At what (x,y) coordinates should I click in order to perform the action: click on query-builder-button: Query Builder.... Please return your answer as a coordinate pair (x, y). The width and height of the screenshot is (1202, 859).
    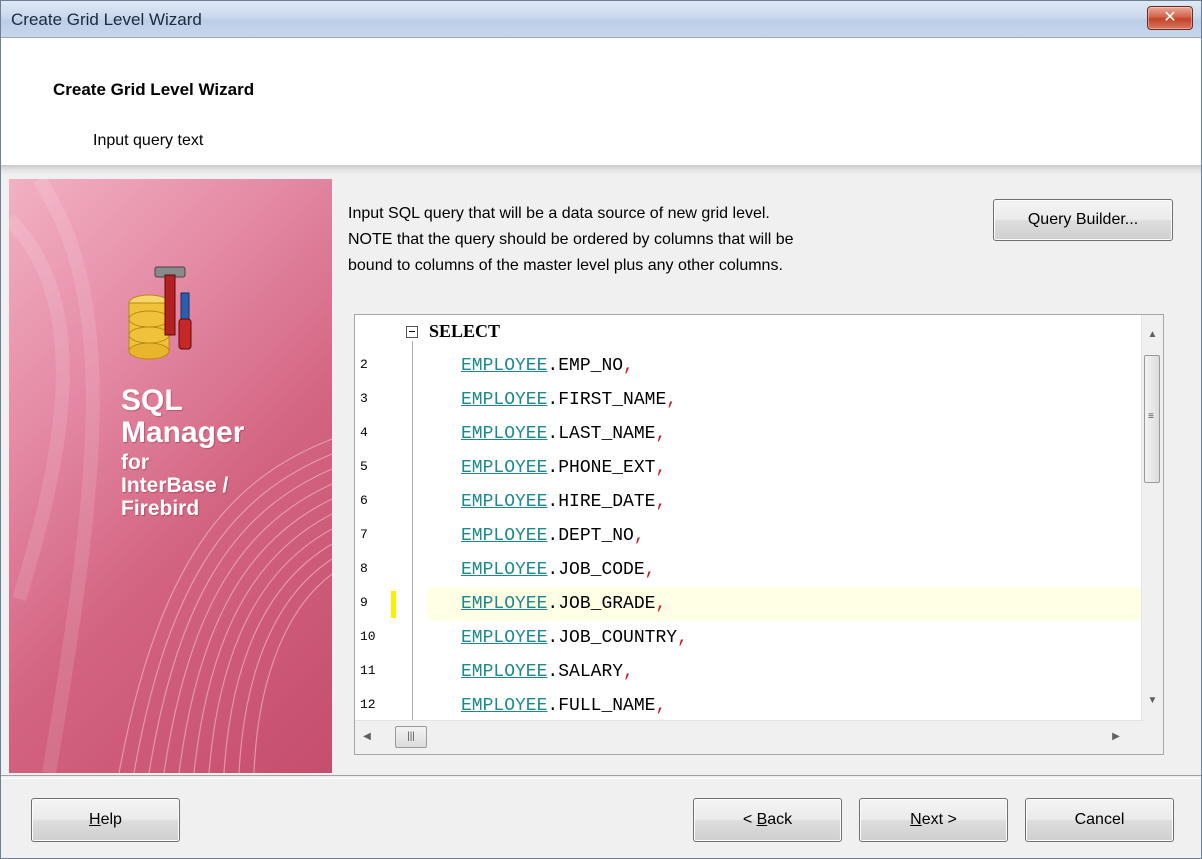
    Looking at the image, I should click on (1083, 220).